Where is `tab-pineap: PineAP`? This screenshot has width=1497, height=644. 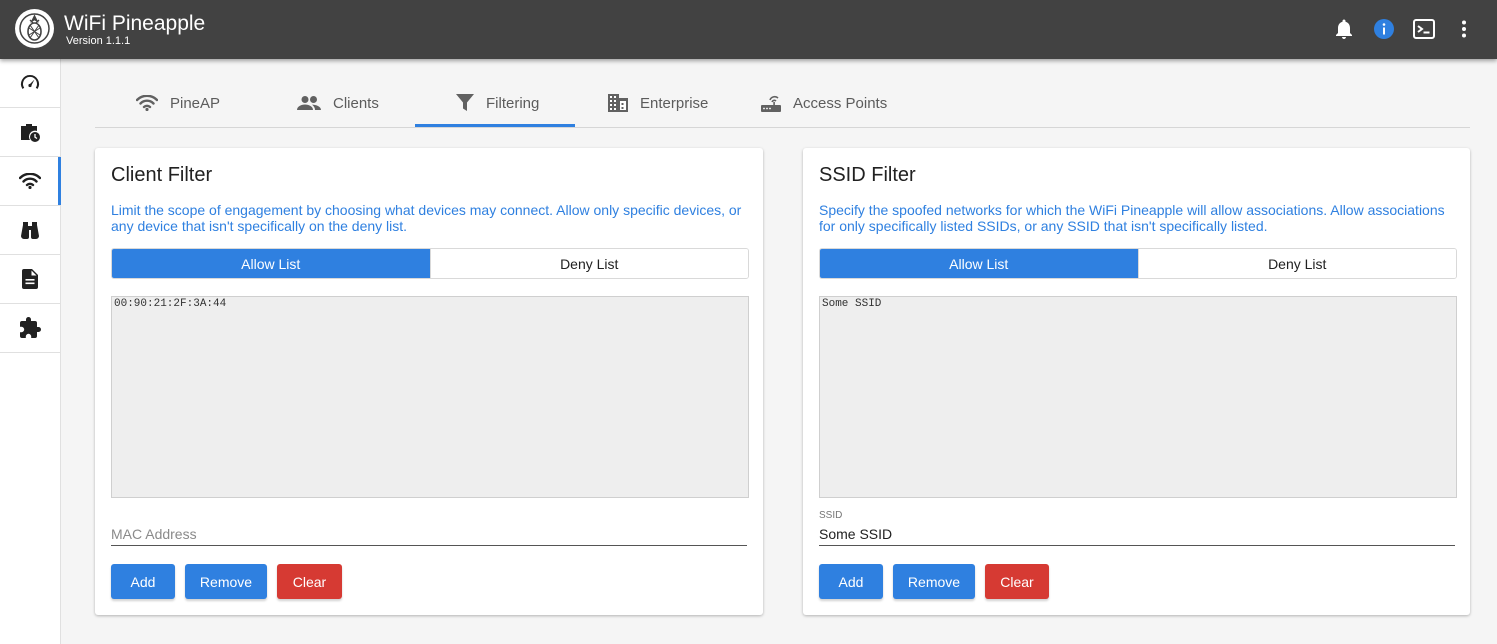 tab-pineap: PineAP is located at coordinates (178, 103).